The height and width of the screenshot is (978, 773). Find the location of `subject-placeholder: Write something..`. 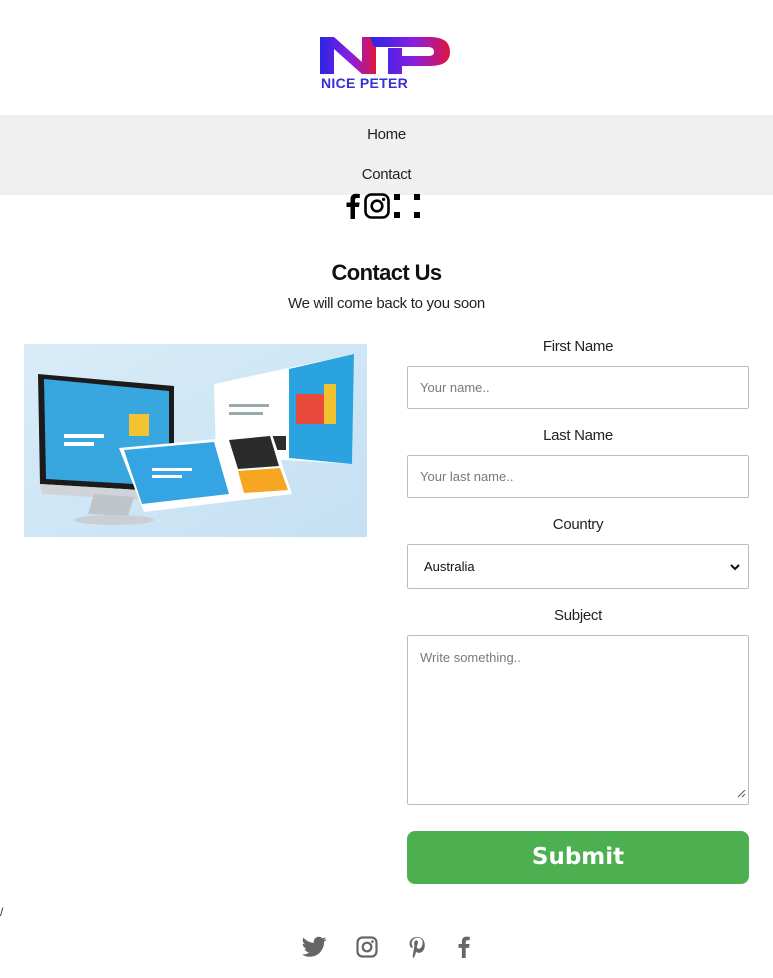

subject-placeholder: Write something.. is located at coordinates (470, 657).